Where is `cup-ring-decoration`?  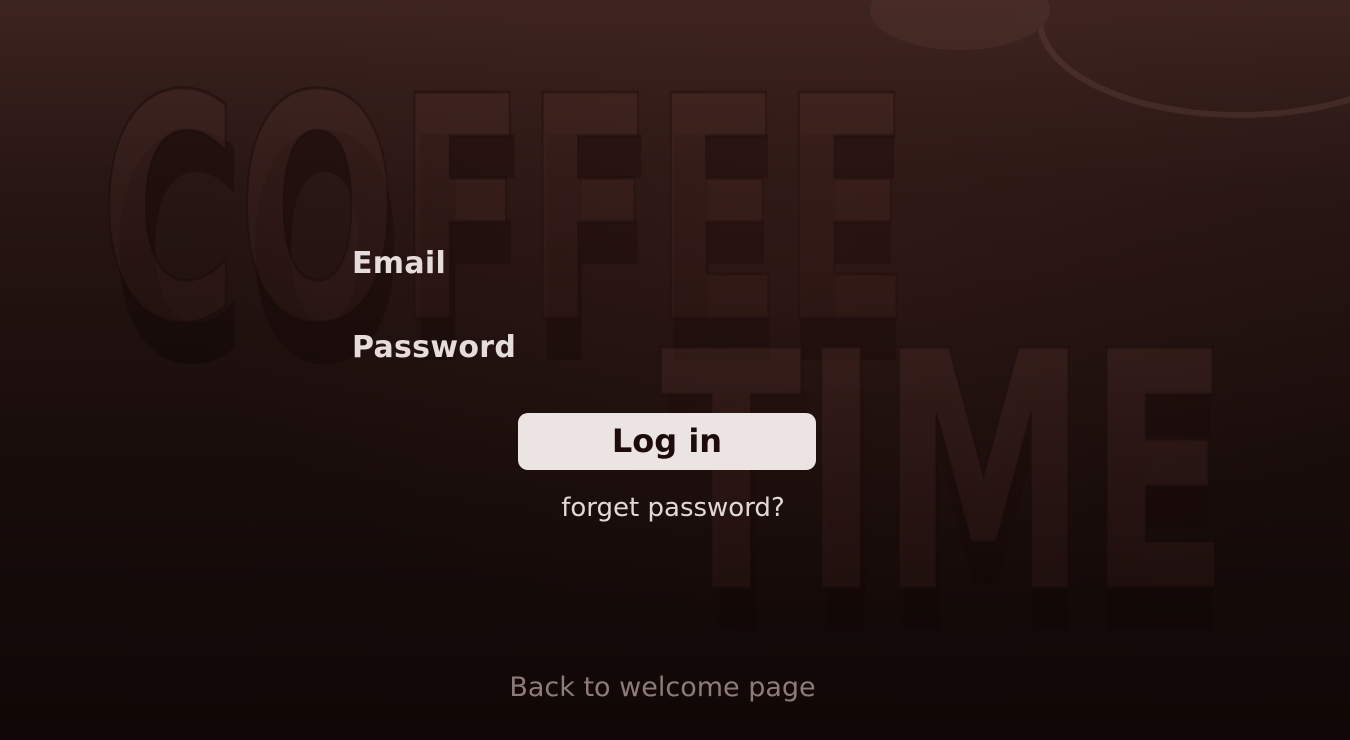
cup-ring-decoration is located at coordinates (1110, 59).